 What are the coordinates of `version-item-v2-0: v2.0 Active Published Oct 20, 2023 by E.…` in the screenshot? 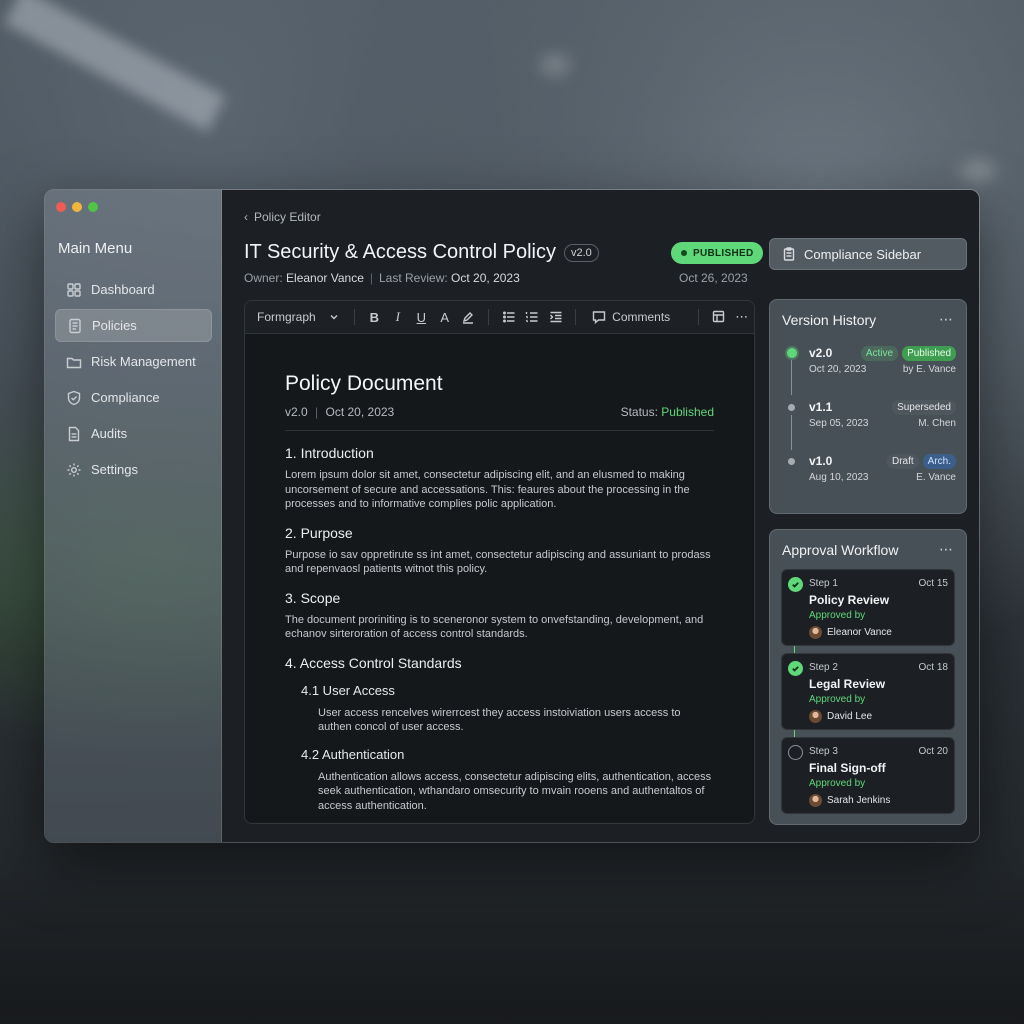 It's located at (869, 364).